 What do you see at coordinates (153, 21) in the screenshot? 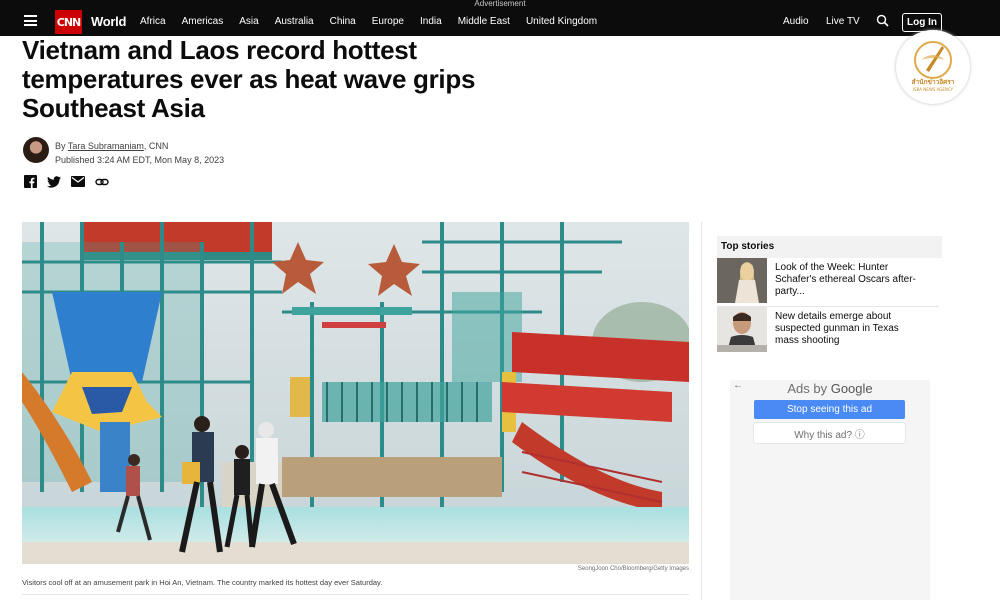
I see `nav-item-africa: Africa` at bounding box center [153, 21].